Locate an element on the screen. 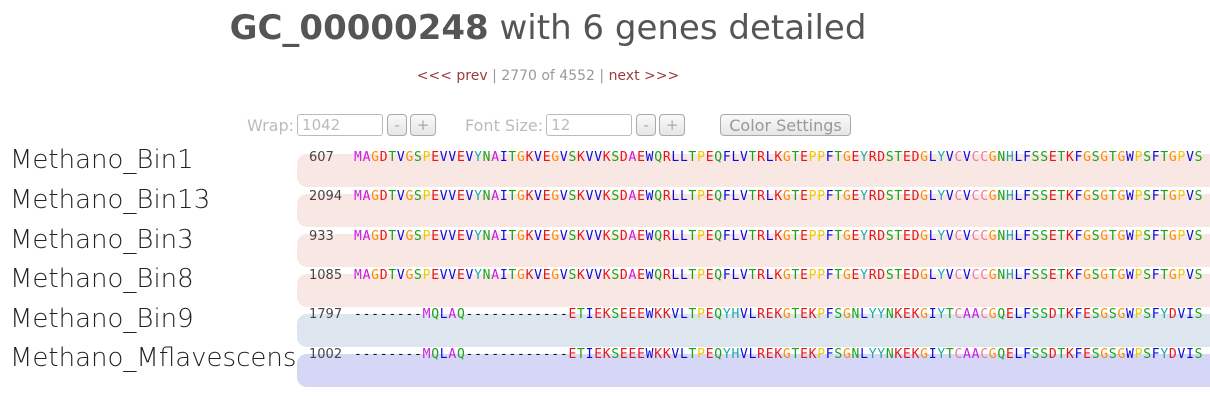 This screenshot has height=401, width=1210. wrap-increase-button: + is located at coordinates (423, 125).